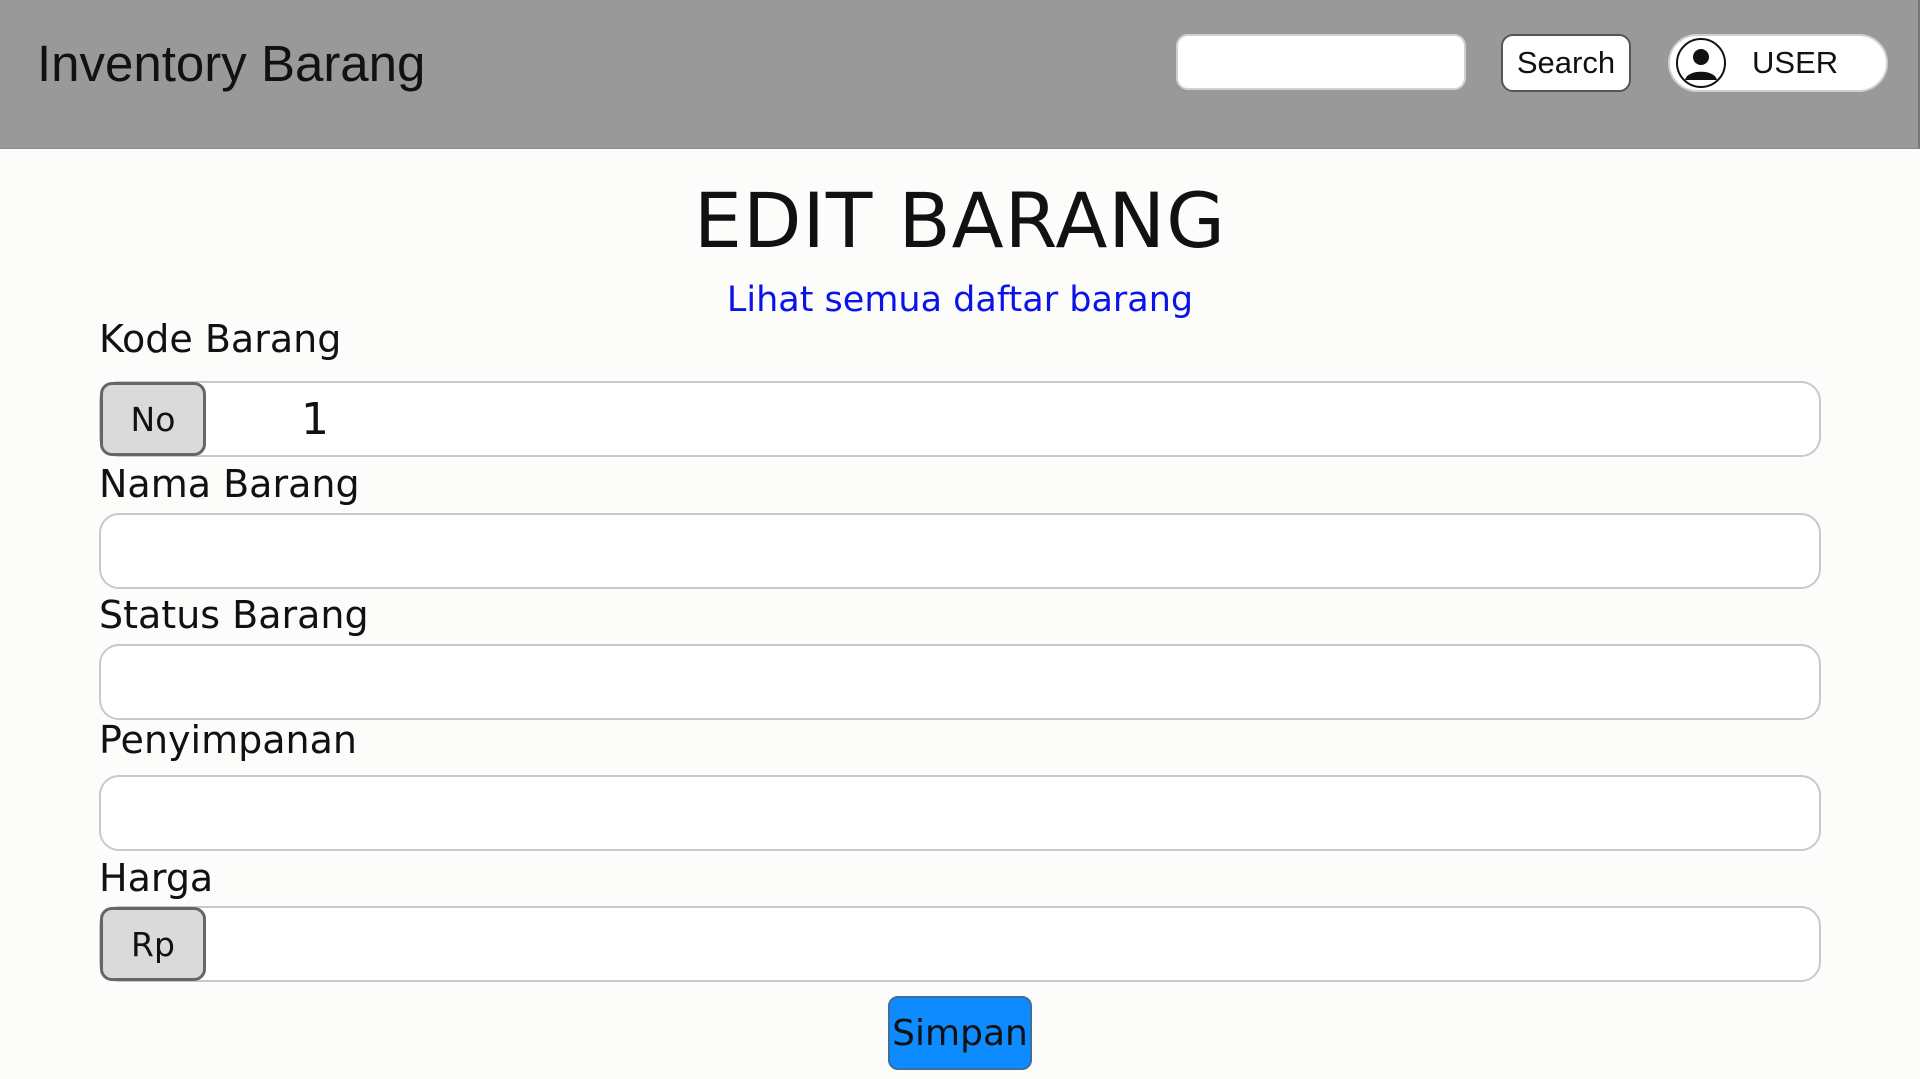 This screenshot has width=1920, height=1079. I want to click on list-link-row: Lihat semua daftar barang, so click(960, 300).